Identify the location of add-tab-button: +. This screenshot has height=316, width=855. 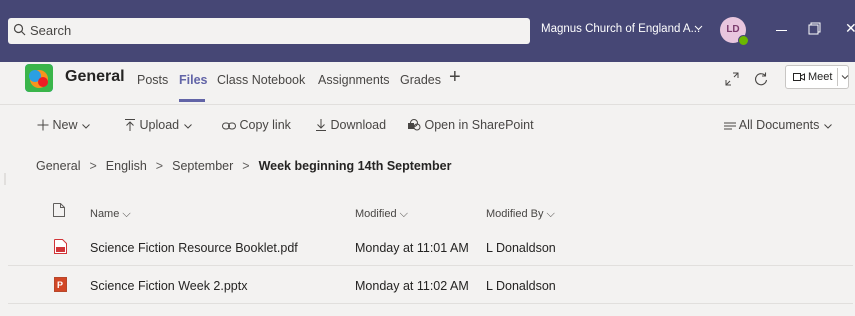
(455, 77).